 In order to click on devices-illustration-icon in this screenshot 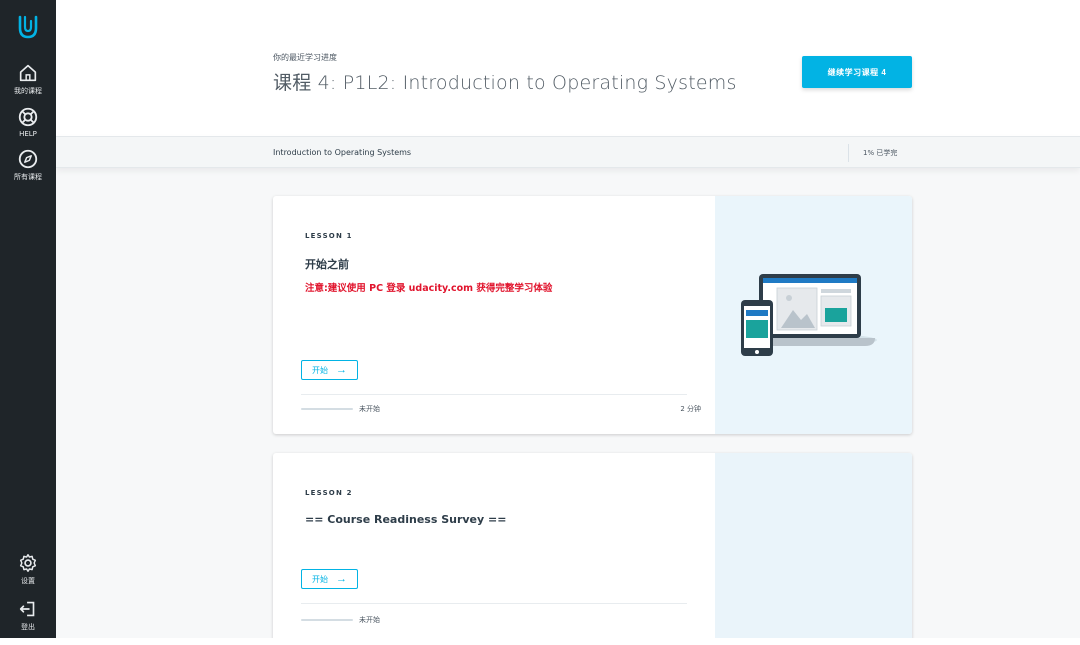, I will do `click(809, 315)`.